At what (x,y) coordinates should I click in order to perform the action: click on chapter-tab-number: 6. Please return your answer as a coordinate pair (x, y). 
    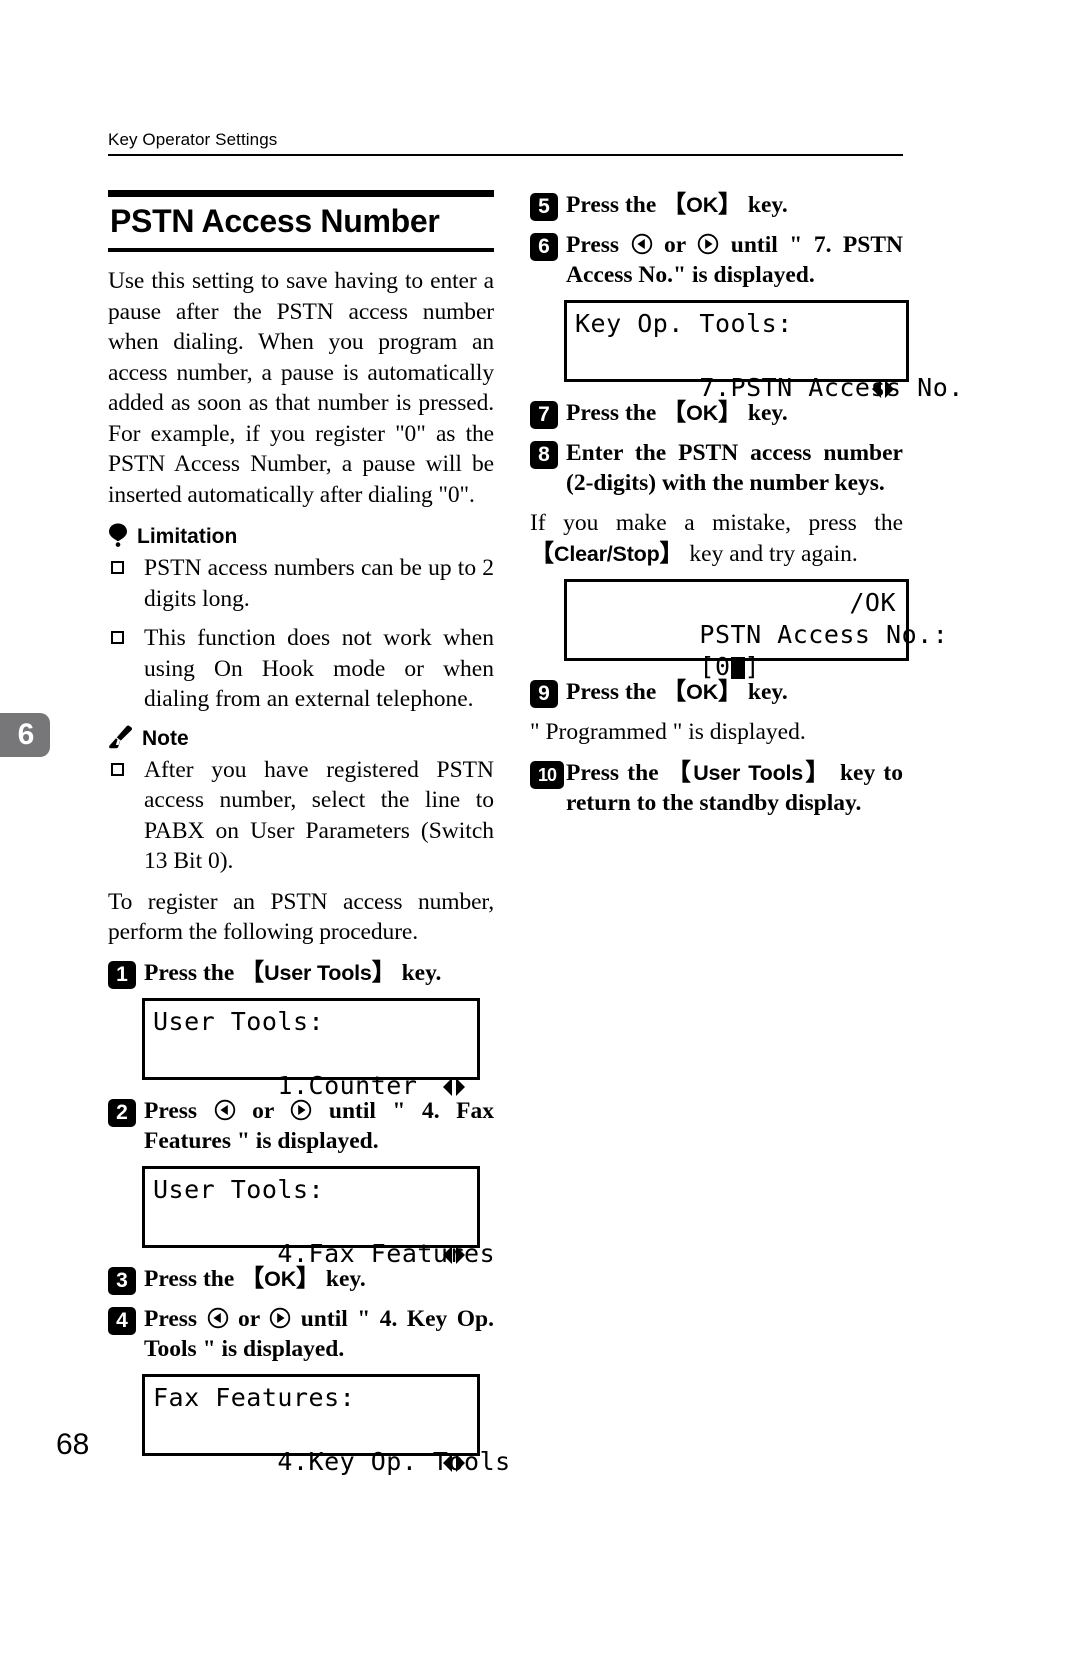
    Looking at the image, I should click on (26, 734).